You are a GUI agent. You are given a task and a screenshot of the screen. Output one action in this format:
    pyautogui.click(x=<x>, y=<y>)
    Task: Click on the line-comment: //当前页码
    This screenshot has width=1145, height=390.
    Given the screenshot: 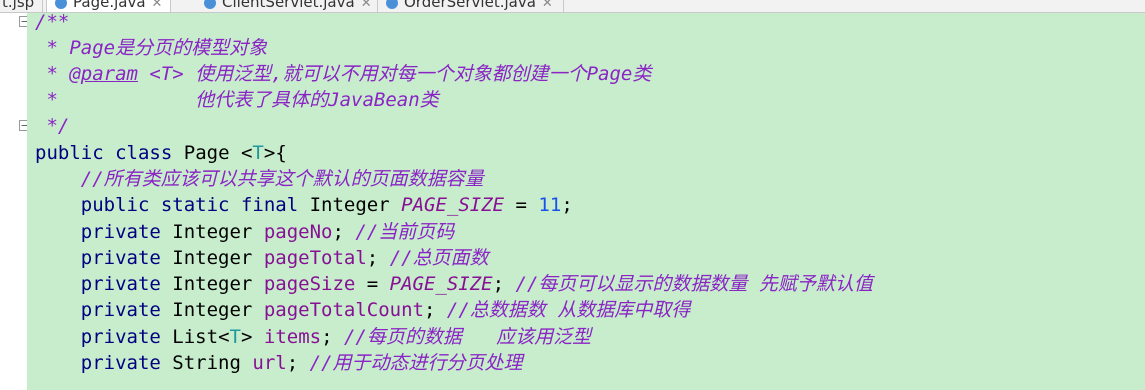 What is the action you would take?
    pyautogui.click(x=405, y=232)
    